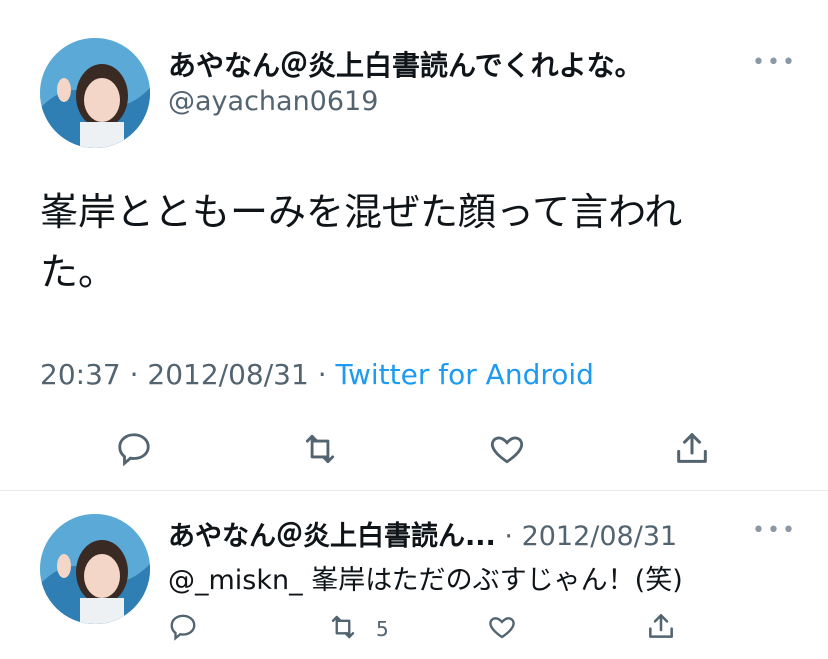 The height and width of the screenshot is (659, 828). Describe the element at coordinates (80, 374) in the screenshot. I see `tweet-time: 20:37` at that location.